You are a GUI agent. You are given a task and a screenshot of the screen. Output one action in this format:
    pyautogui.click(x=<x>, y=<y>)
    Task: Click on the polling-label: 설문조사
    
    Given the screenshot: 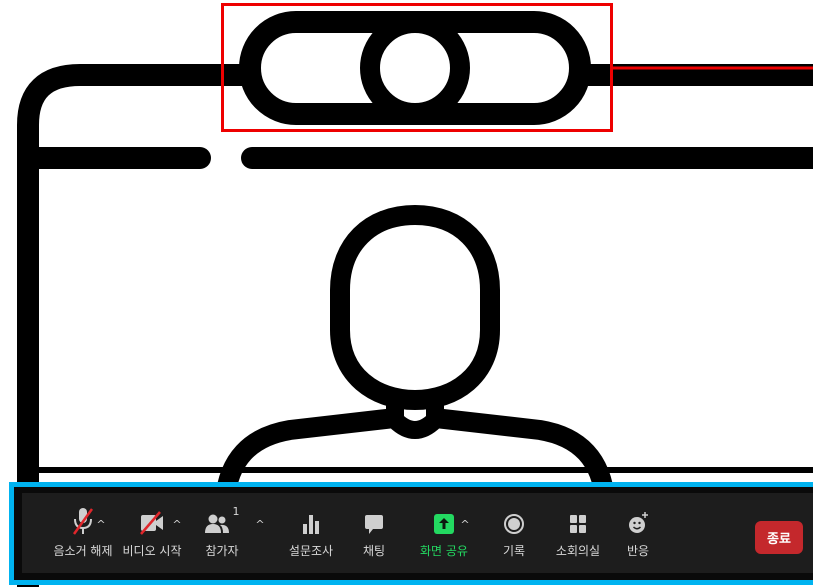 What is the action you would take?
    pyautogui.click(x=311, y=551)
    